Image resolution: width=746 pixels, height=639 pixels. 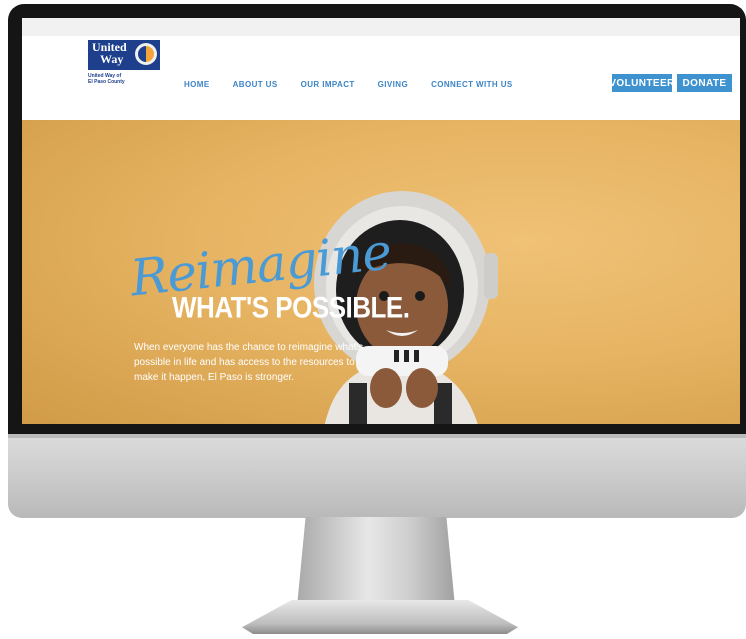 What do you see at coordinates (393, 84) in the screenshot?
I see `nav-giving: GIVING` at bounding box center [393, 84].